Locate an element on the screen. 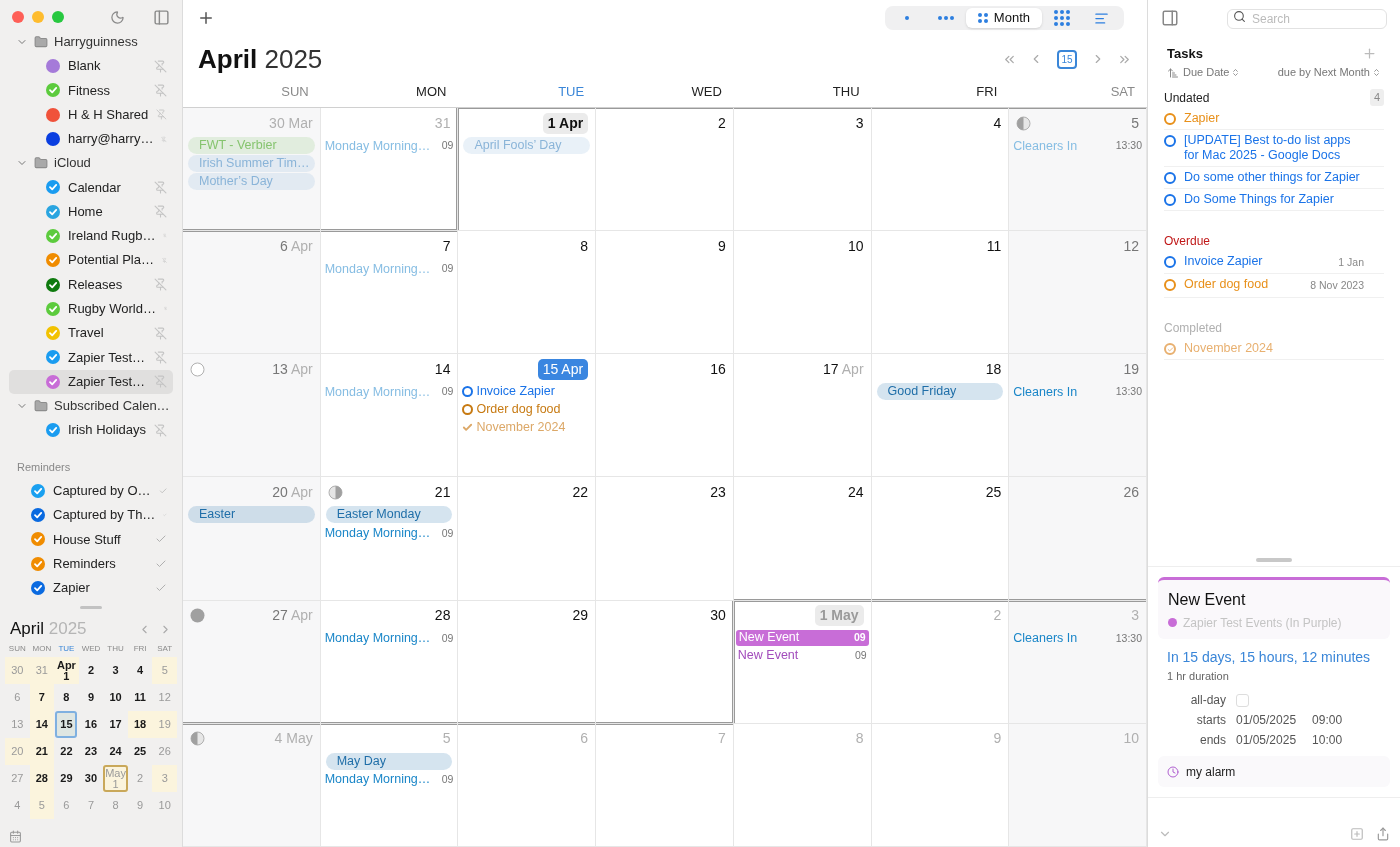 The width and height of the screenshot is (1400, 847). reminder-list-name: Zapier is located at coordinates (71, 588).